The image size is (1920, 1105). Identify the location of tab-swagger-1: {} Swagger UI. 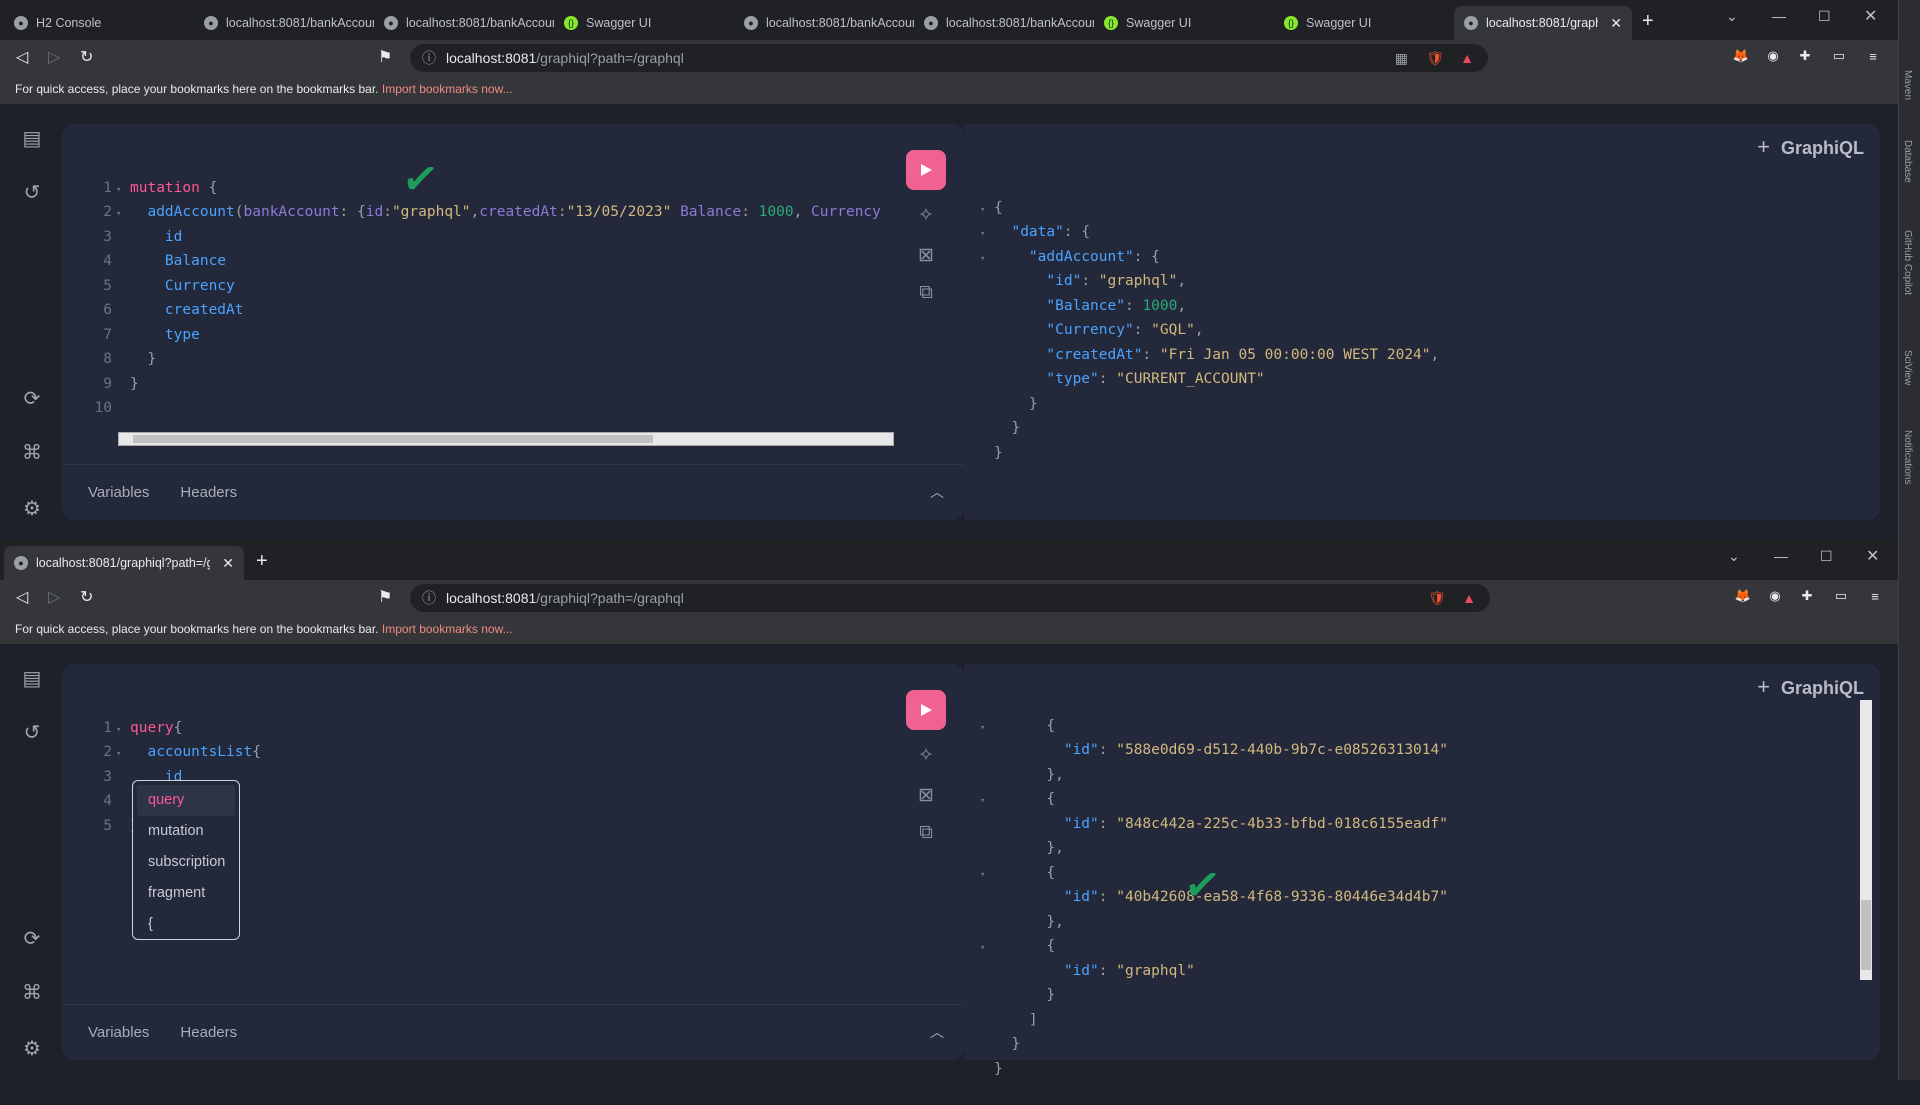
(644, 23).